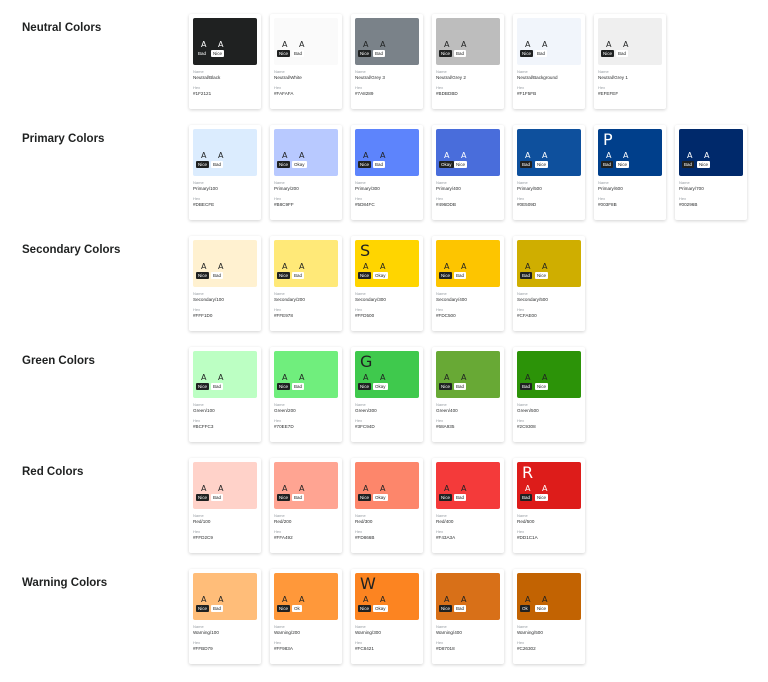  I want to click on hex-value: #0E509D, so click(527, 204).